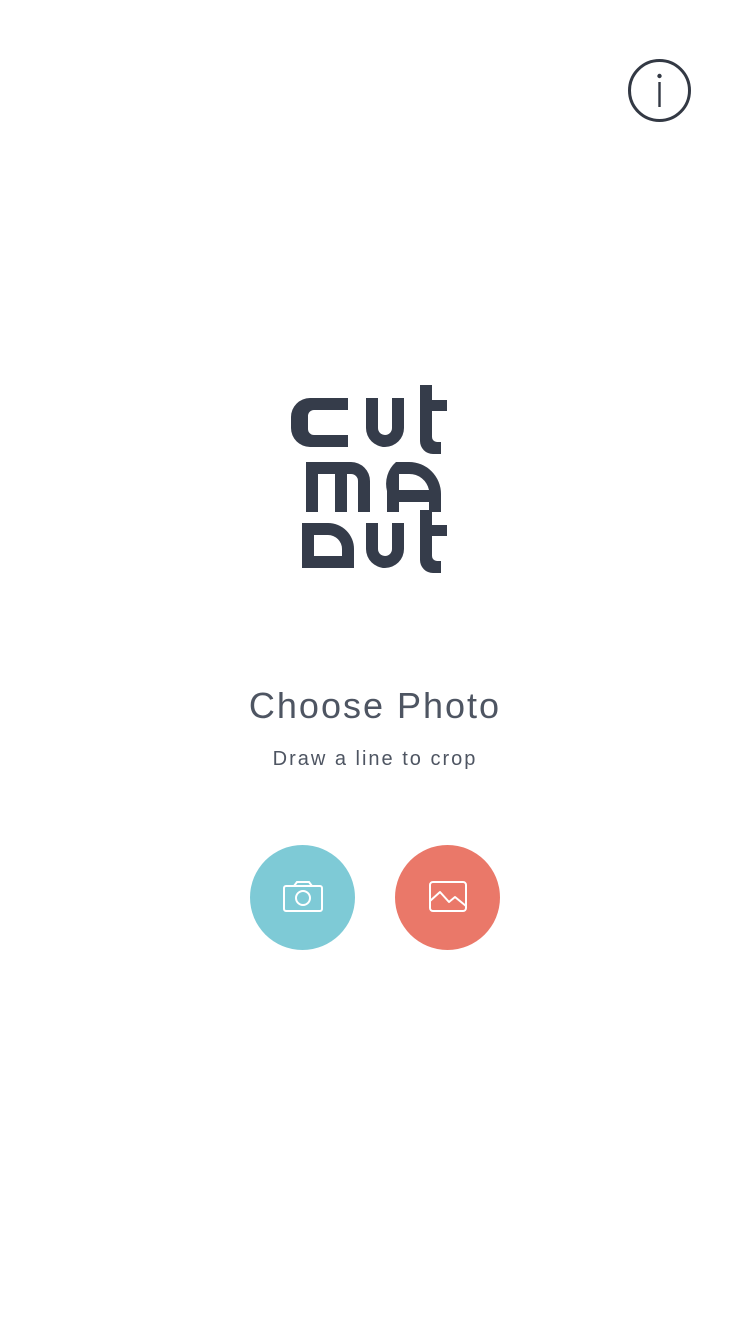 The width and height of the screenshot is (750, 1334). Describe the element at coordinates (375, 759) in the screenshot. I see `page-subtitle: Draw a line to crop` at that location.